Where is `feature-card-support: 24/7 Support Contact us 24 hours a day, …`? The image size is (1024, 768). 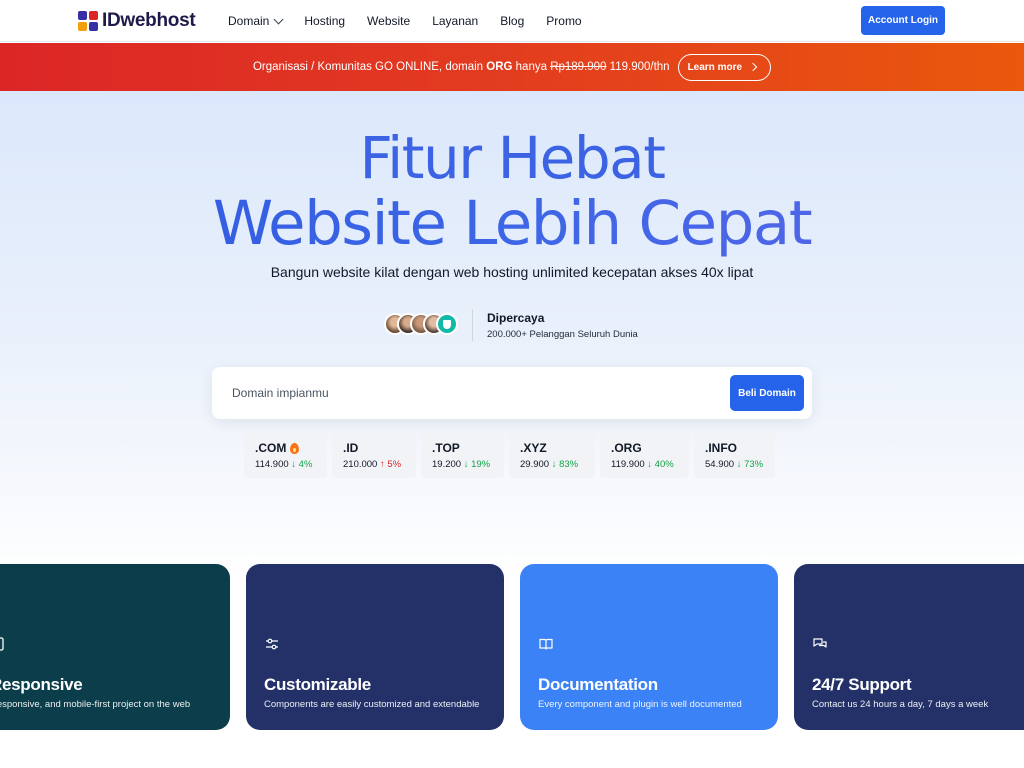
feature-card-support: 24/7 Support Contact us 24 hours a day, … is located at coordinates (909, 647).